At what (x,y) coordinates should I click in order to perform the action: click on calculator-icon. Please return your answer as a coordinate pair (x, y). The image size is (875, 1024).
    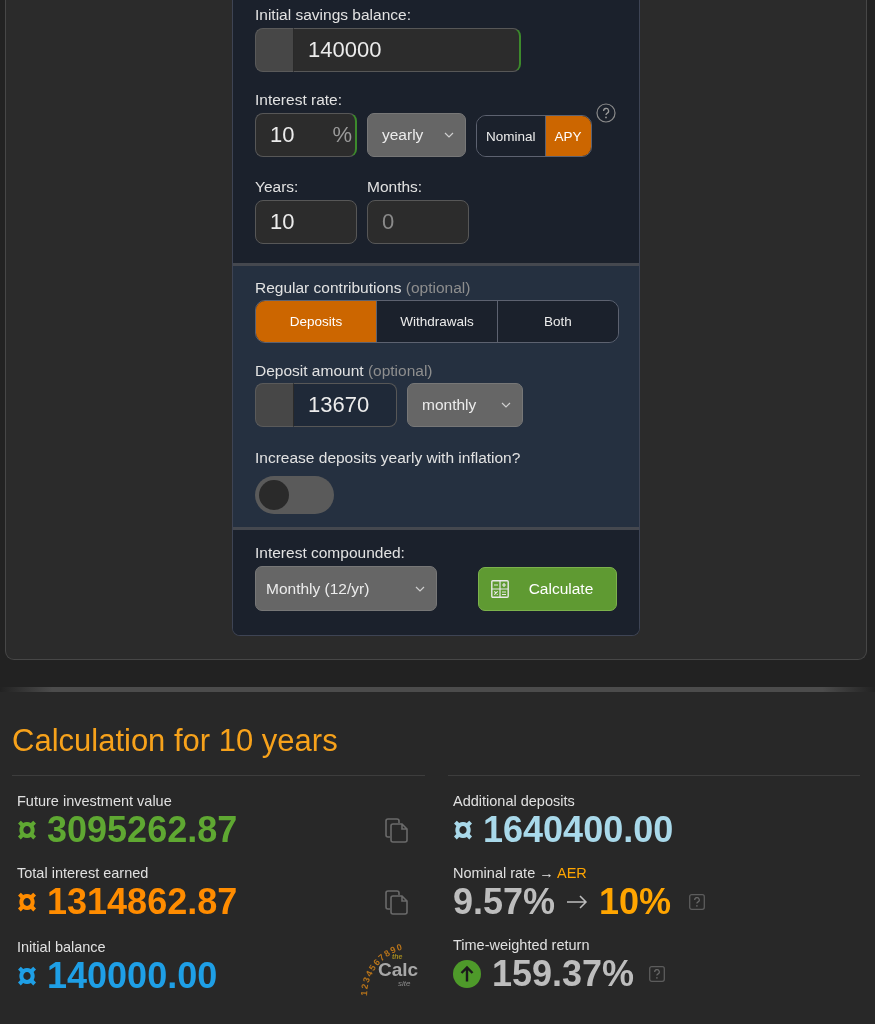
    Looking at the image, I should click on (499, 588).